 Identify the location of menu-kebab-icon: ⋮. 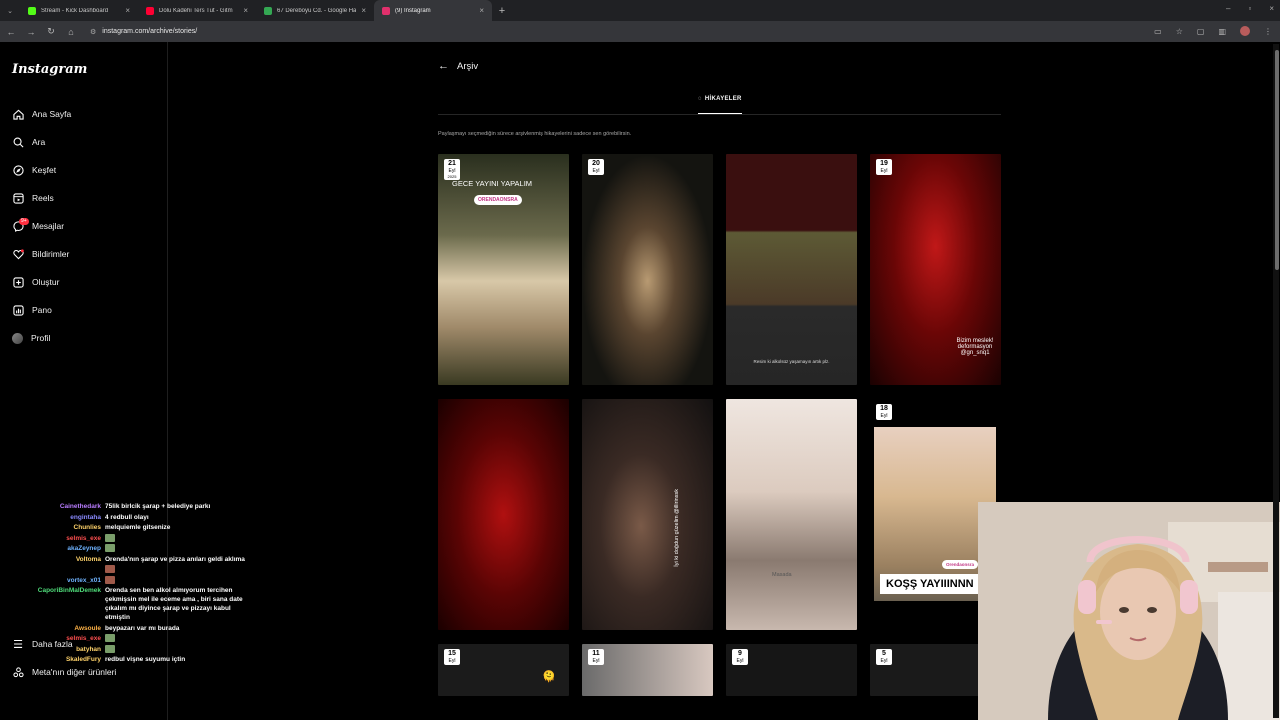
(1268, 31).